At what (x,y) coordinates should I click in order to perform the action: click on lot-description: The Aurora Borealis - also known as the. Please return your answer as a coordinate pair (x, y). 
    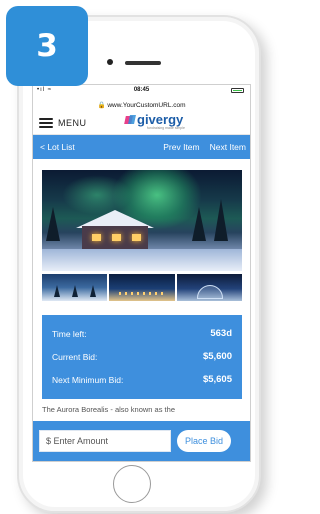
    Looking at the image, I should click on (108, 409).